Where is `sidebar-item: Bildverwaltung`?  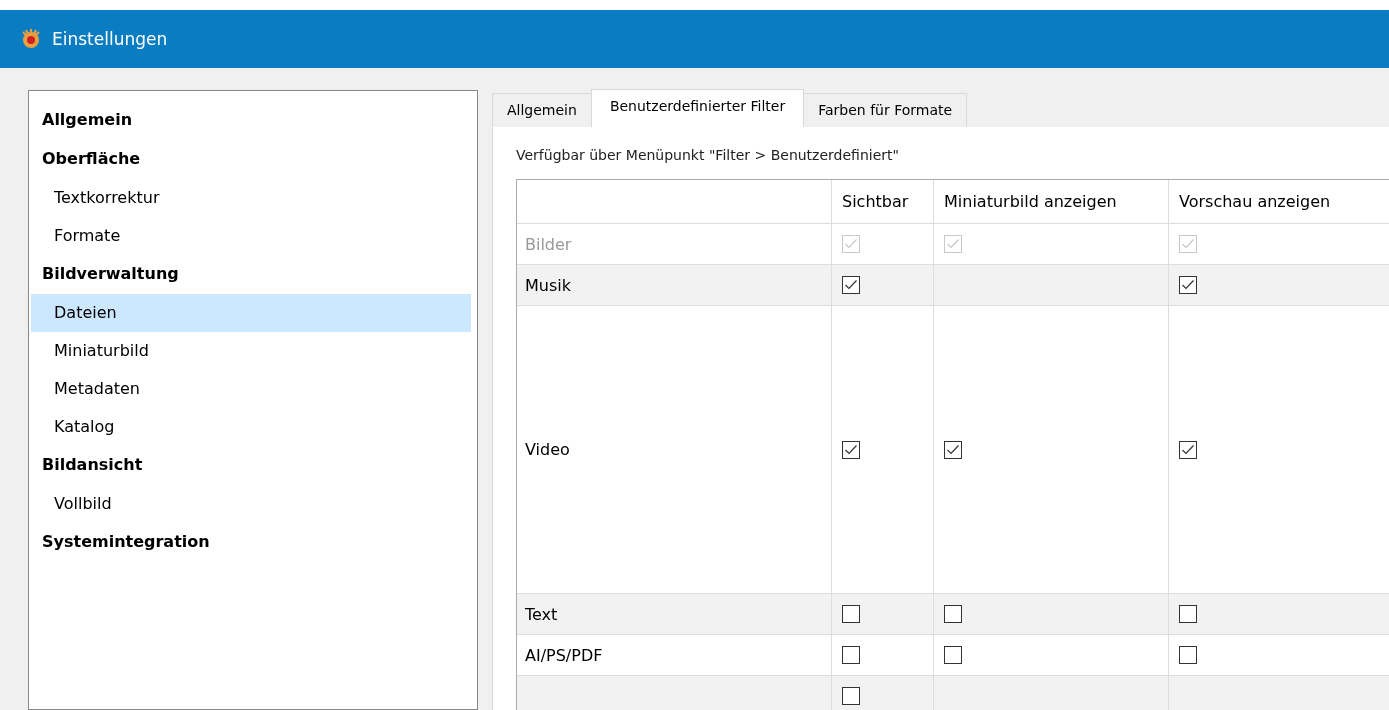
sidebar-item: Bildverwaltung is located at coordinates (251, 274).